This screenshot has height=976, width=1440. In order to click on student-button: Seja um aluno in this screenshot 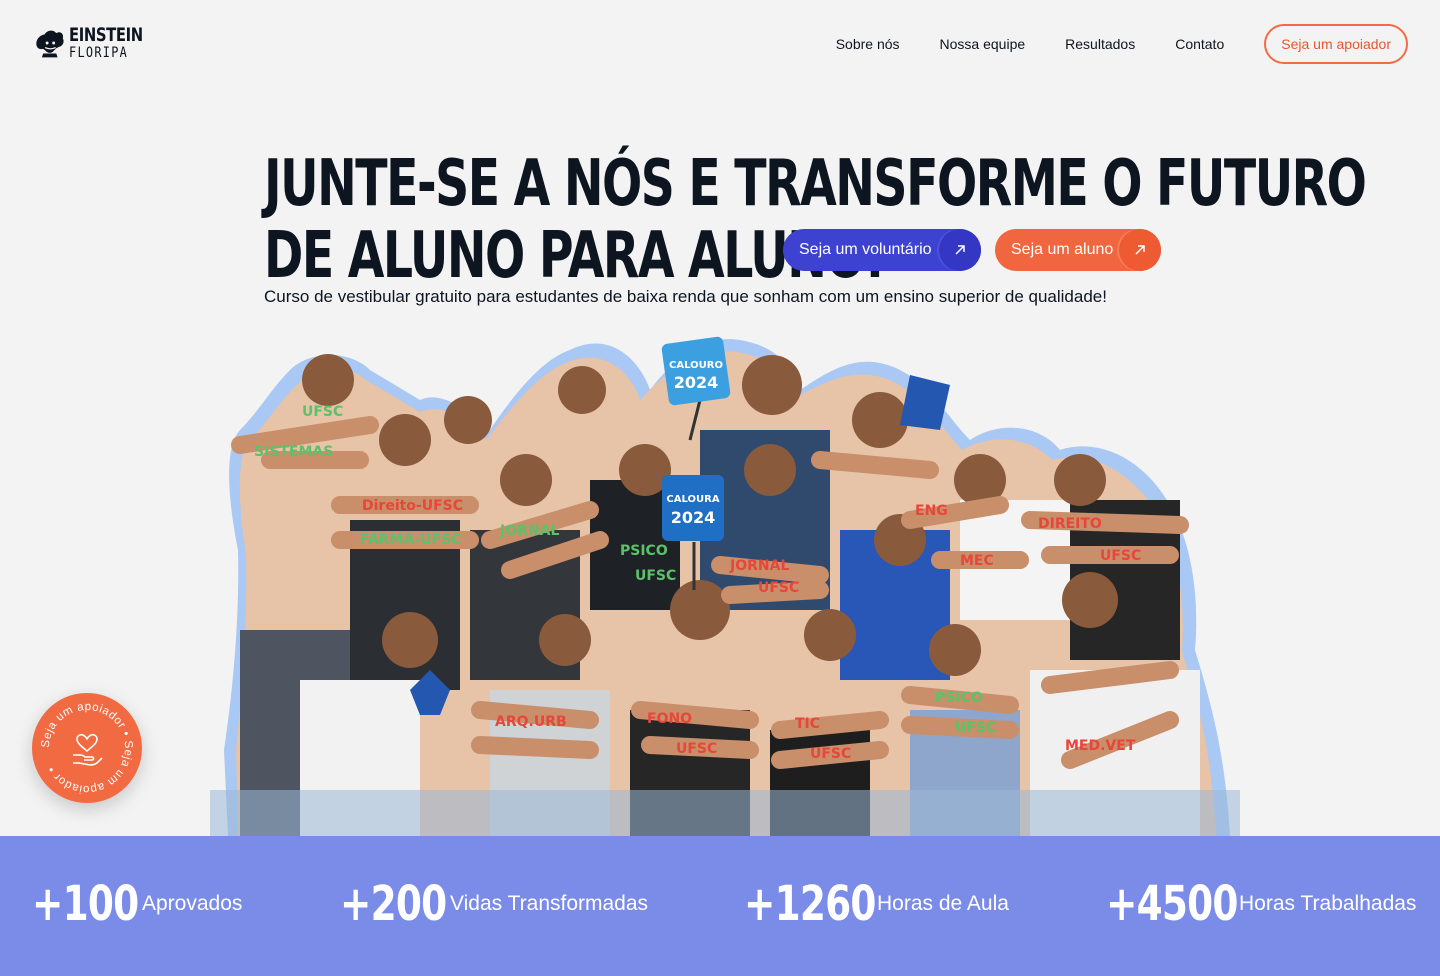, I will do `click(1078, 250)`.